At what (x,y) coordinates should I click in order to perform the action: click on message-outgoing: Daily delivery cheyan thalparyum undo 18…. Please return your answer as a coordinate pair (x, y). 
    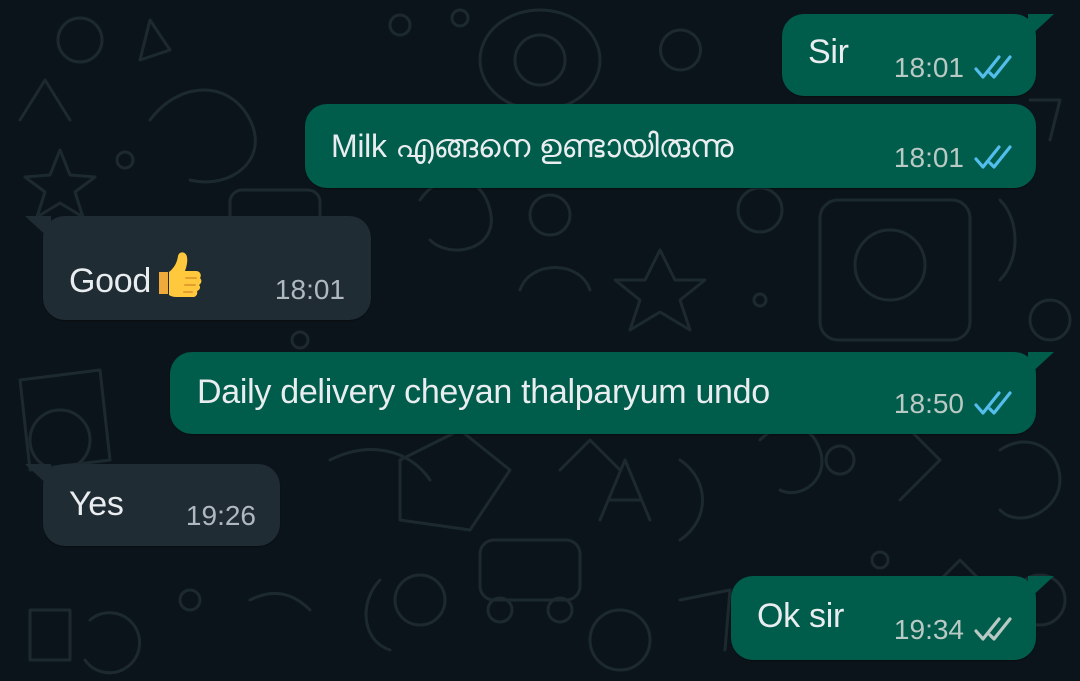
    Looking at the image, I should click on (612, 393).